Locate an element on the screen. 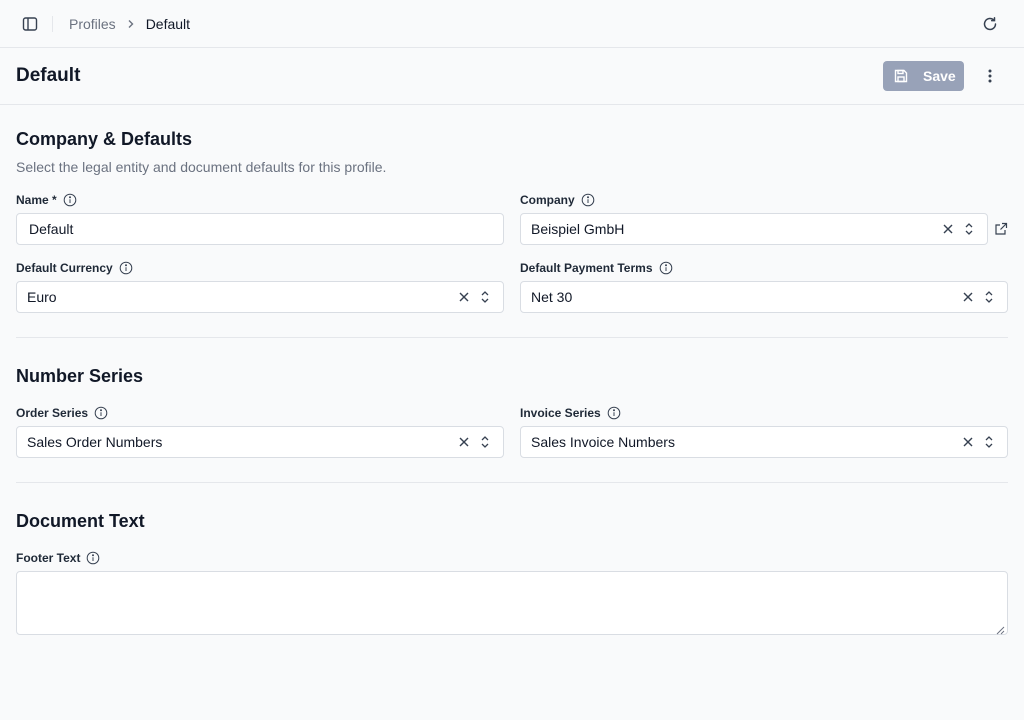  refresh-icon is located at coordinates (990, 24).